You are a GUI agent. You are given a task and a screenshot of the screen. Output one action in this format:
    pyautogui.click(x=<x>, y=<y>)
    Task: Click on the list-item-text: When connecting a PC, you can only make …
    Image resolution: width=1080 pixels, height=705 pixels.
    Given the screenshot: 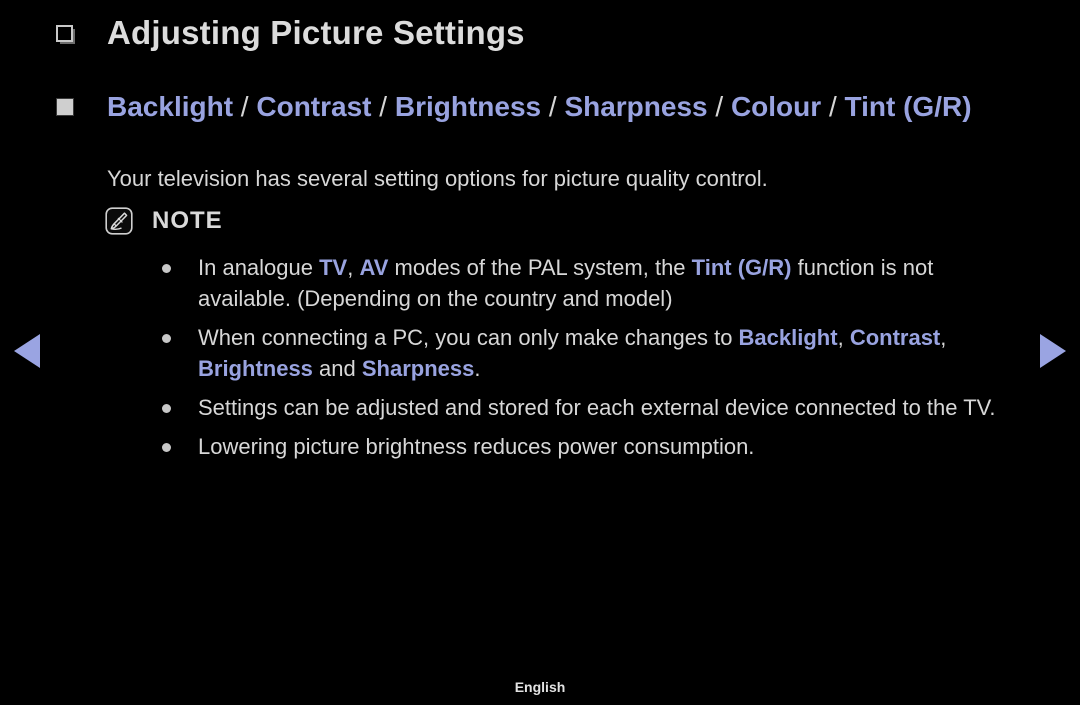 What is the action you would take?
    pyautogui.click(x=610, y=353)
    